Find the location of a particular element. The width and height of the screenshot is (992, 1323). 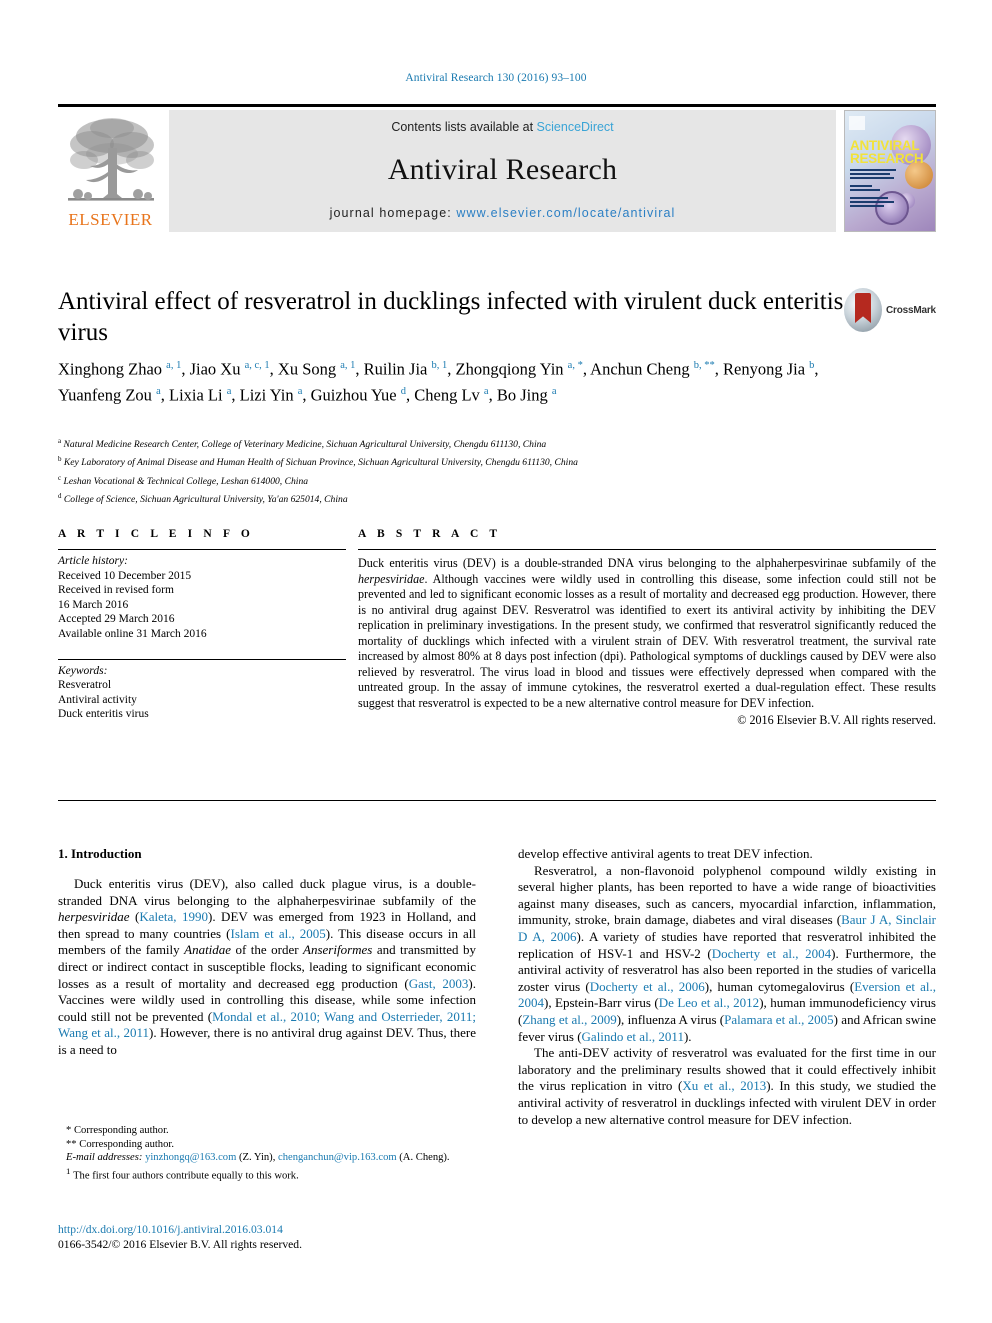

author-name: Zhongqiong Yin is located at coordinates (512, 369).